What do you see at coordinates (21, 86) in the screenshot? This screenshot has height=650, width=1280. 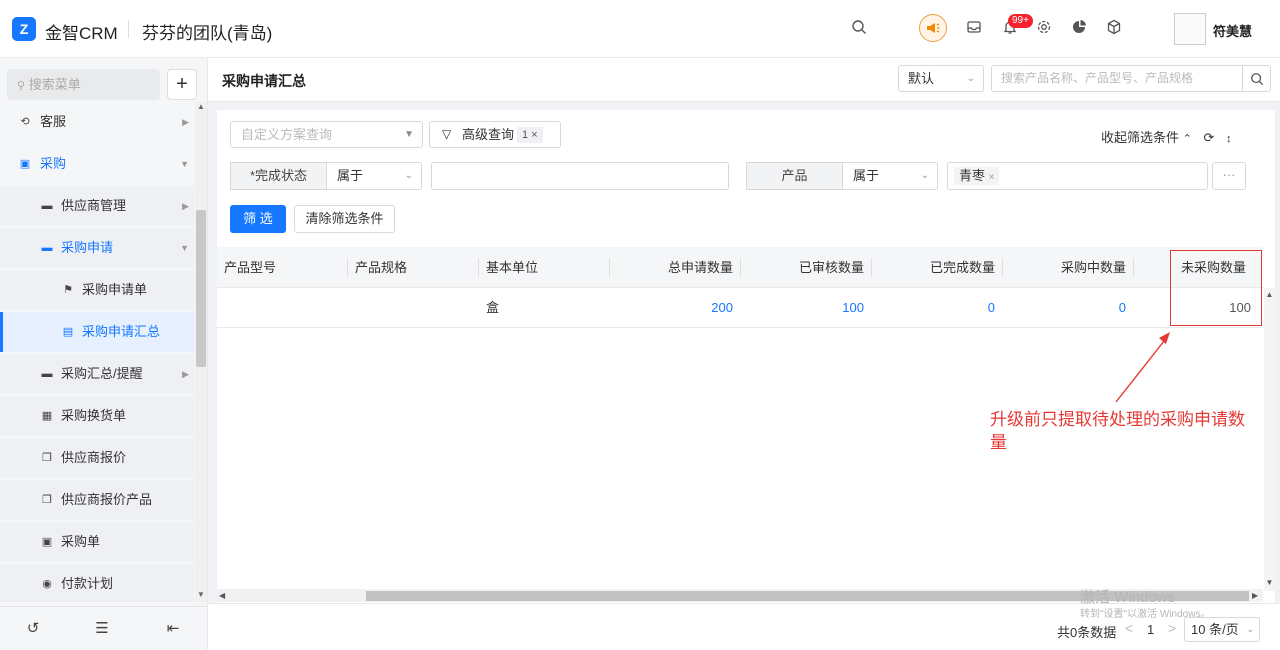 I see `search-icon: ⚲` at bounding box center [21, 86].